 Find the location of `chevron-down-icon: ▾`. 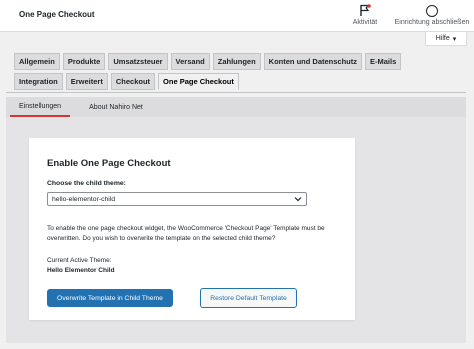

chevron-down-icon: ▾ is located at coordinates (454, 39).